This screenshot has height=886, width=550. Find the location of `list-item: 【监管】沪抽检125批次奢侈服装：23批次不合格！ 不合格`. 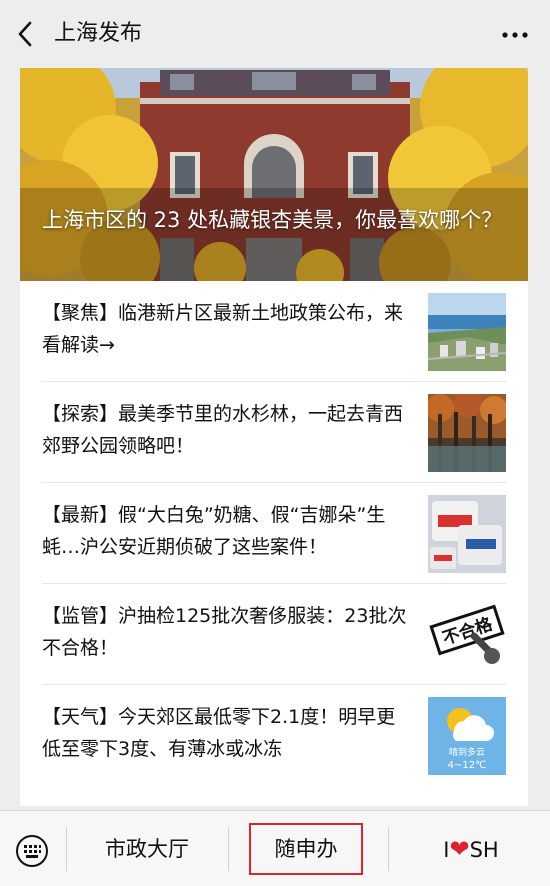

list-item: 【监管】沪抽检125批次奢侈服装：23批次不合格！ 不合格 is located at coordinates (274, 634).